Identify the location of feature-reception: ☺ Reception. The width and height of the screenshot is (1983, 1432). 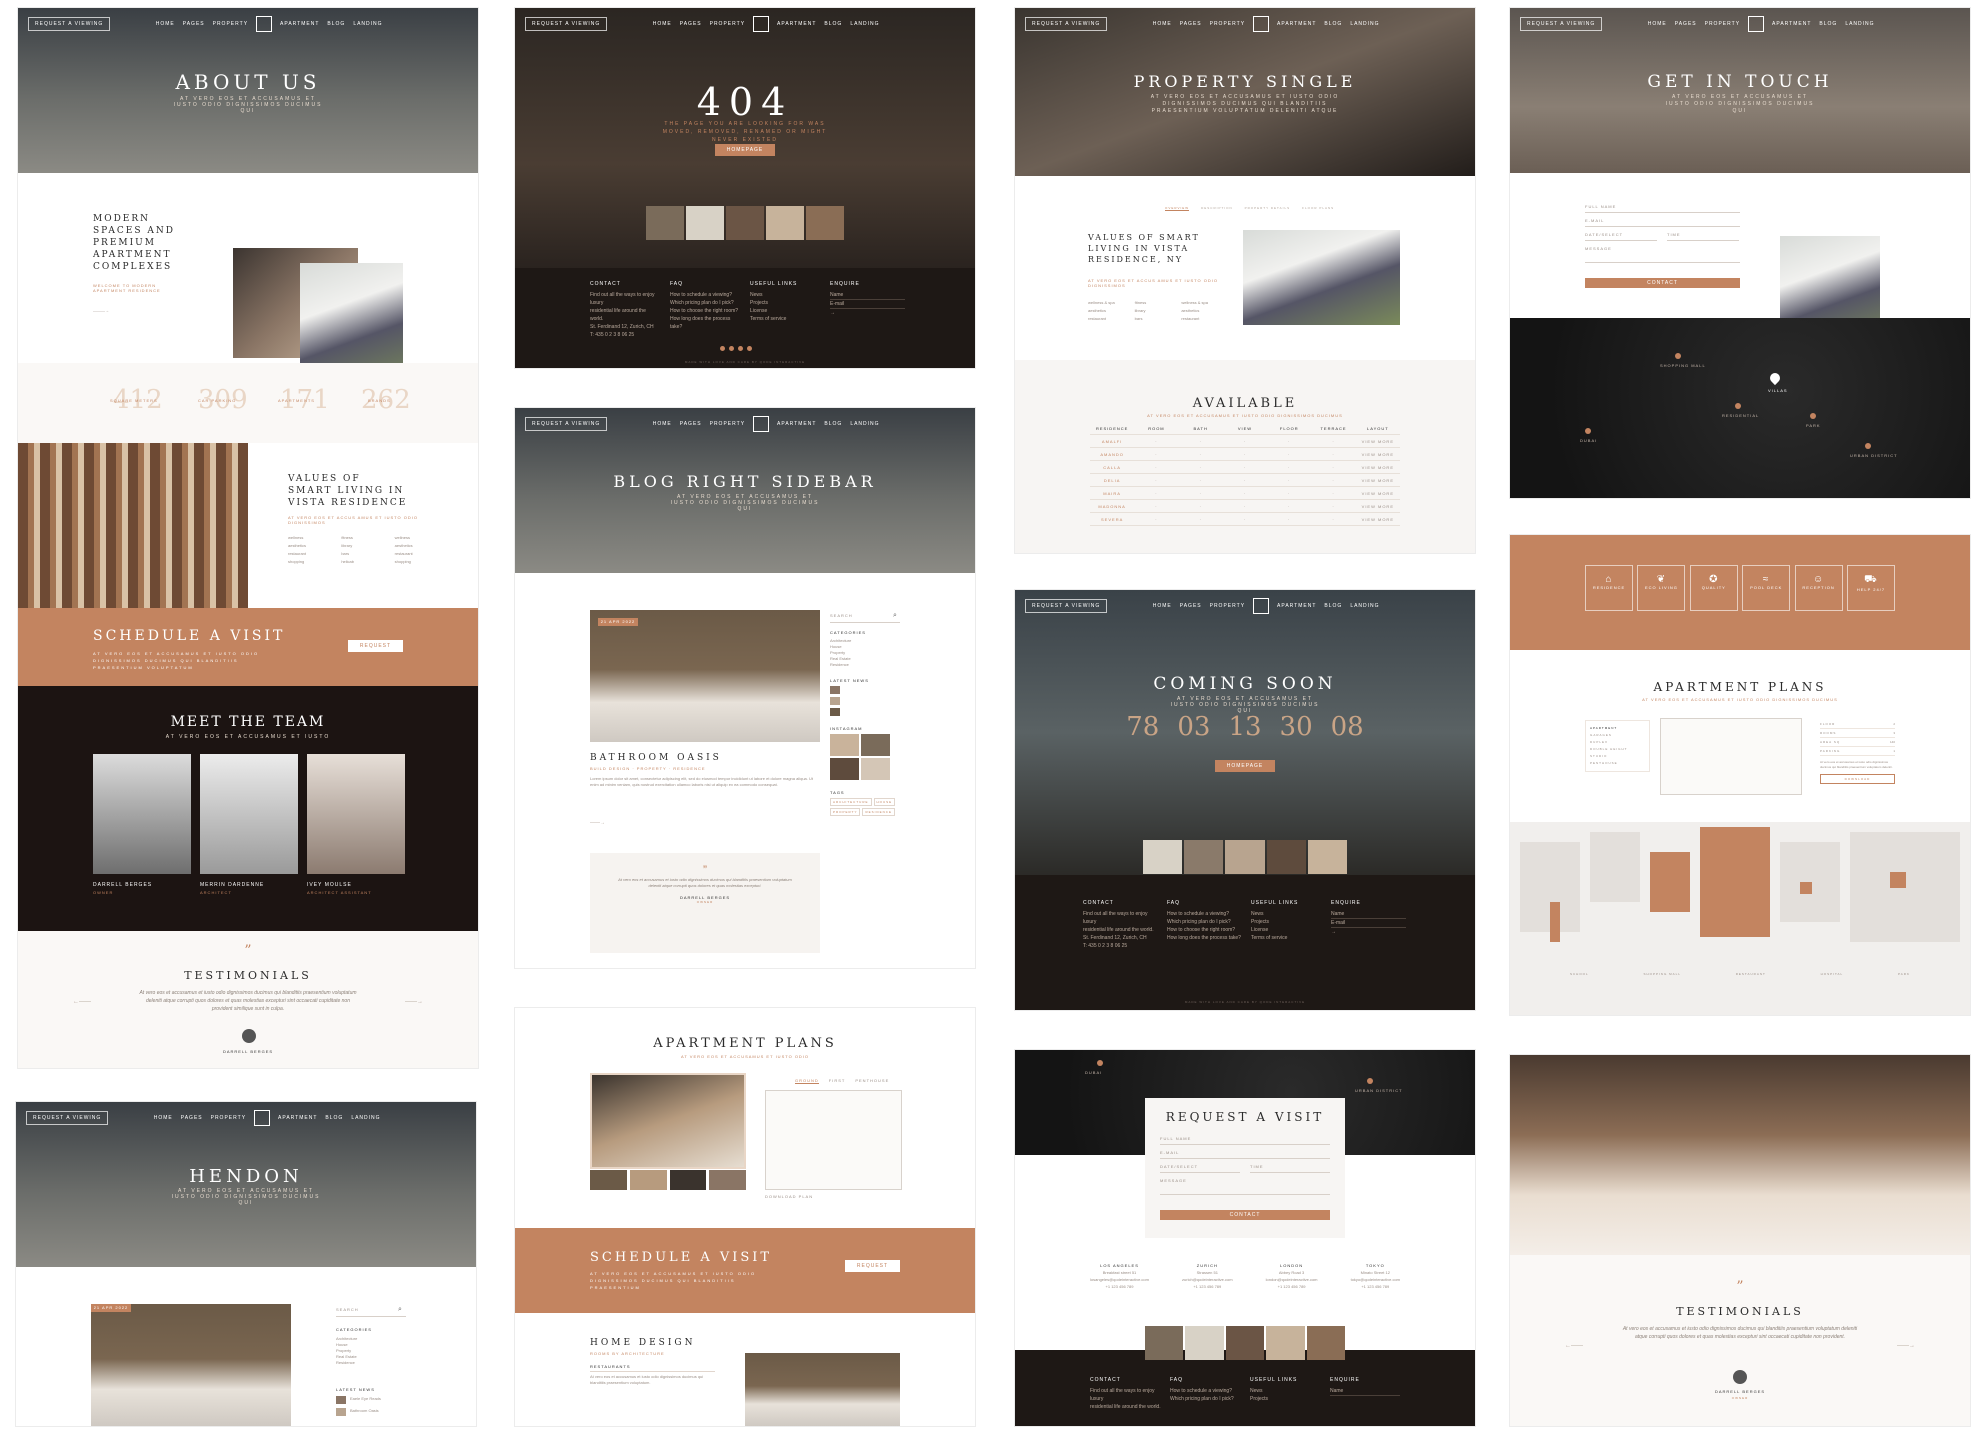
(1818, 588).